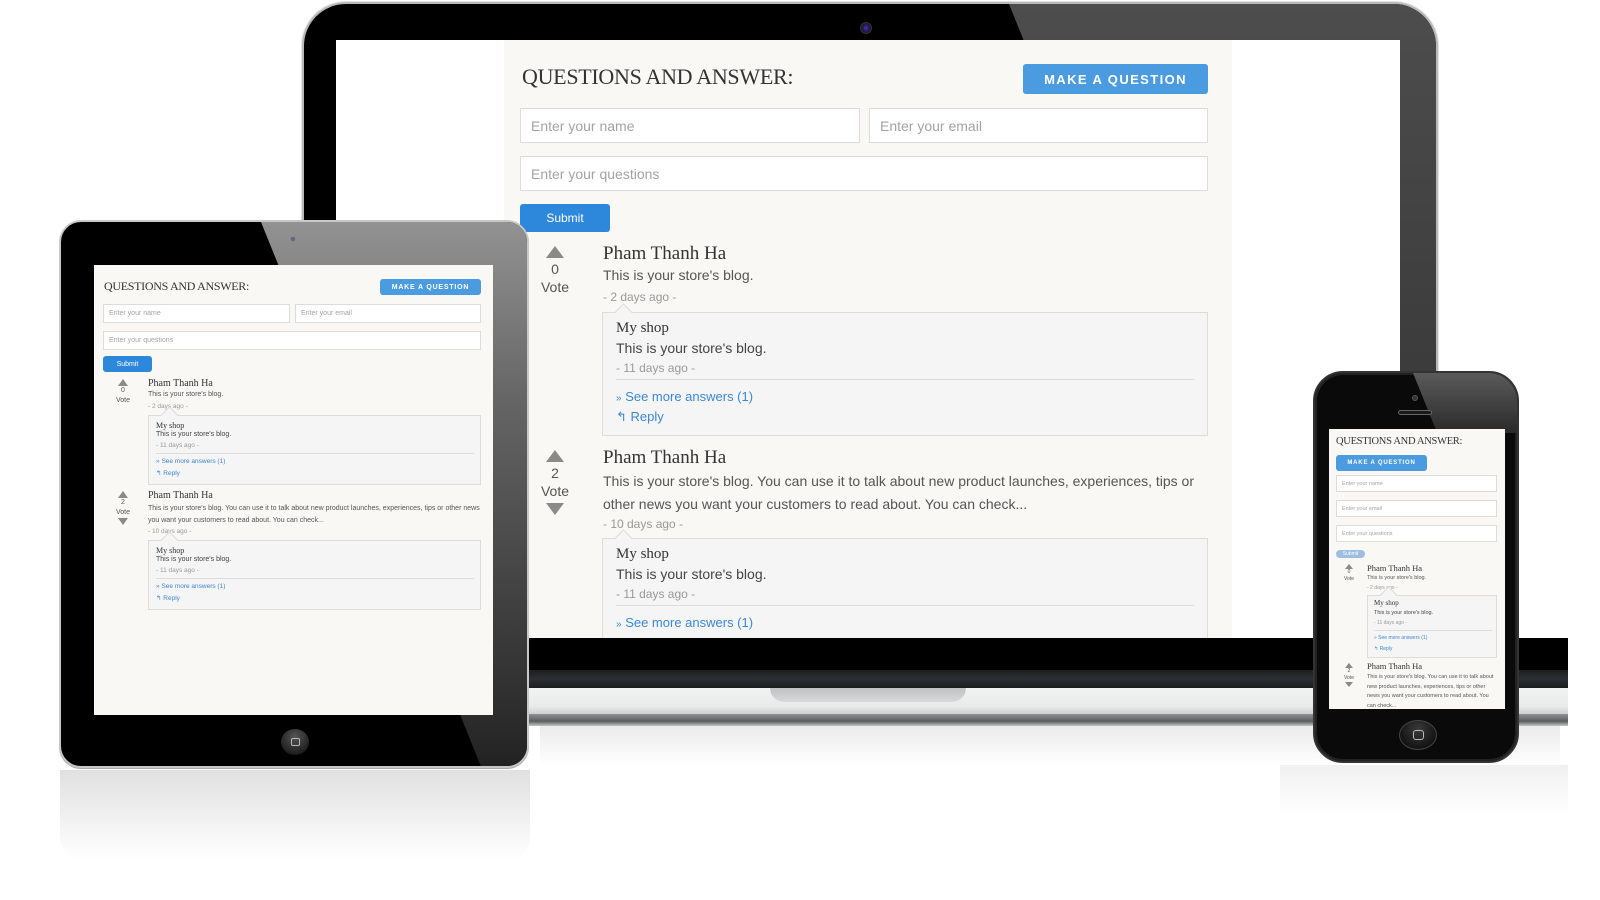  I want to click on phone-camera-icon, so click(1415, 398).